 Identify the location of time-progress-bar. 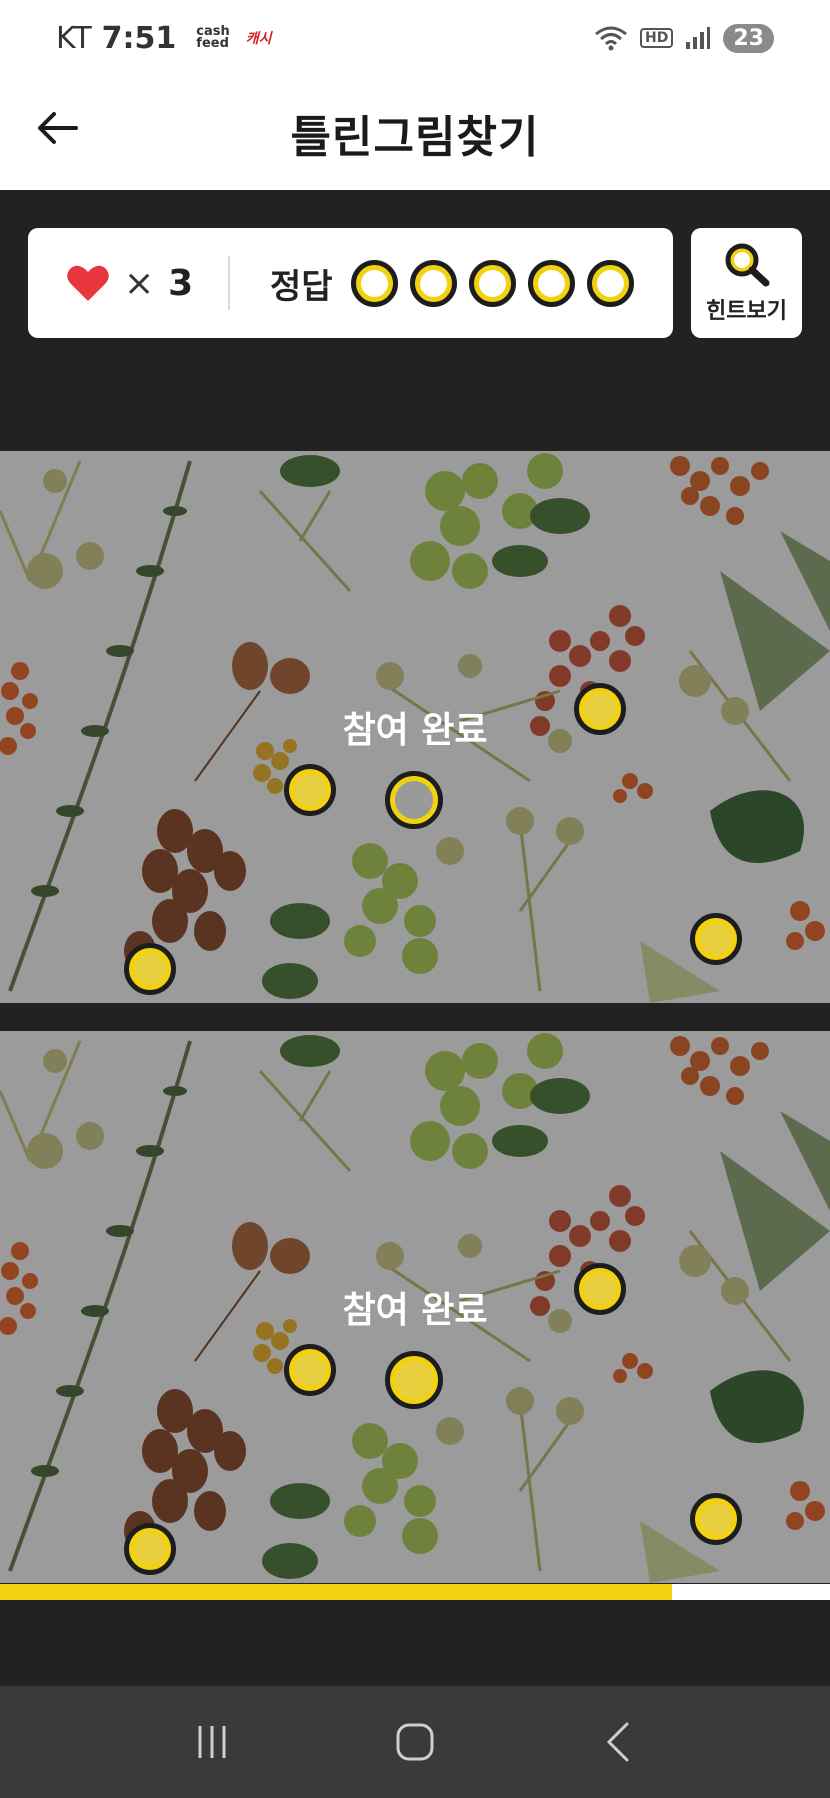
(415, 1592).